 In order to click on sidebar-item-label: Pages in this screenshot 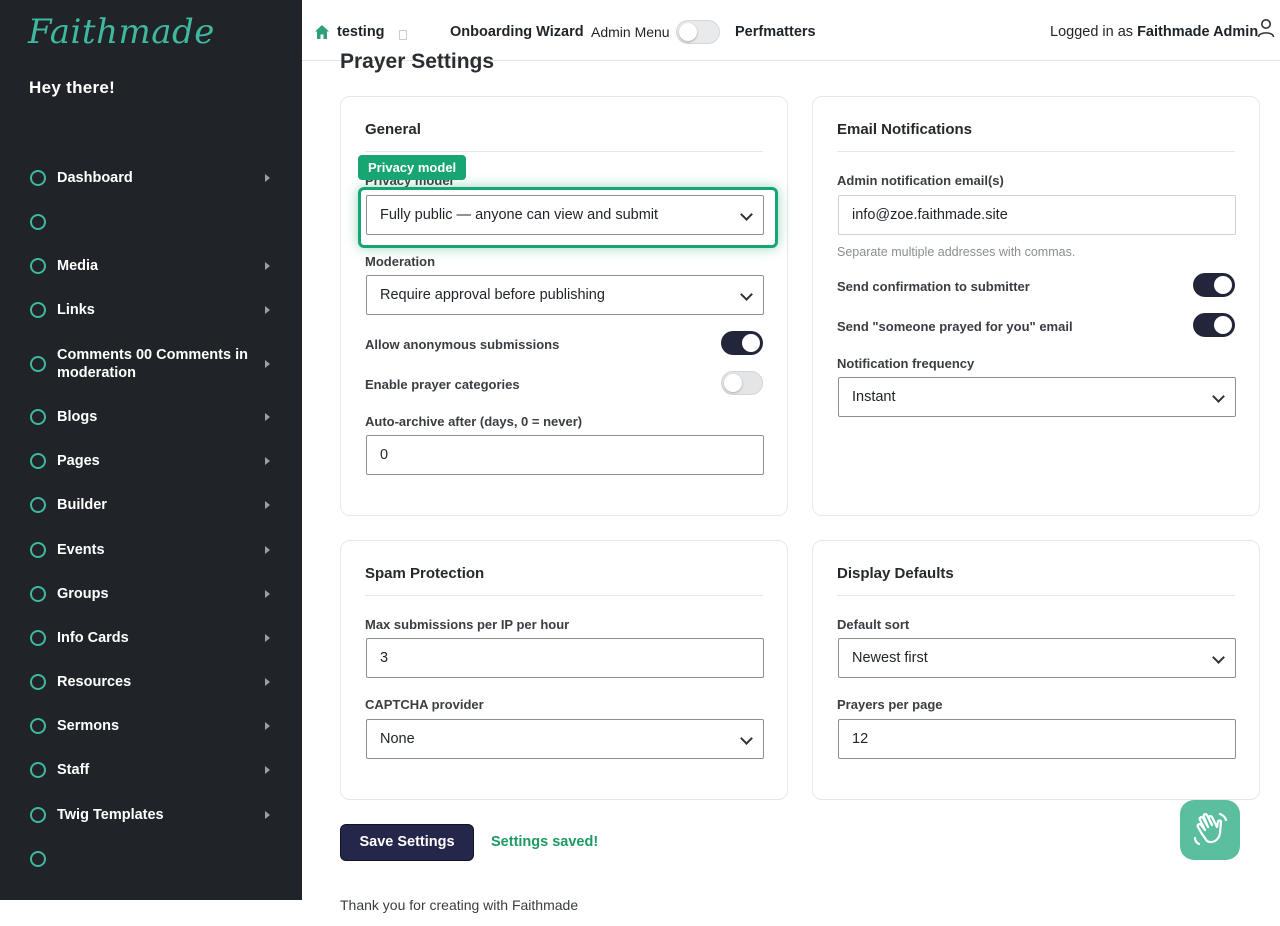, I will do `click(78, 461)`.